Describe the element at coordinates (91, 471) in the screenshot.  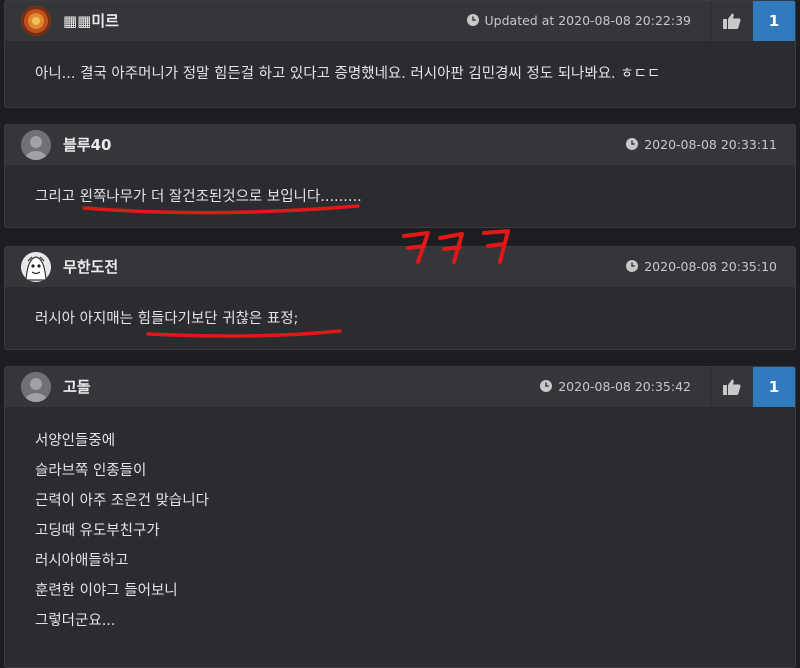
I see `comment-line: 슬라브쪽 인종들이` at that location.